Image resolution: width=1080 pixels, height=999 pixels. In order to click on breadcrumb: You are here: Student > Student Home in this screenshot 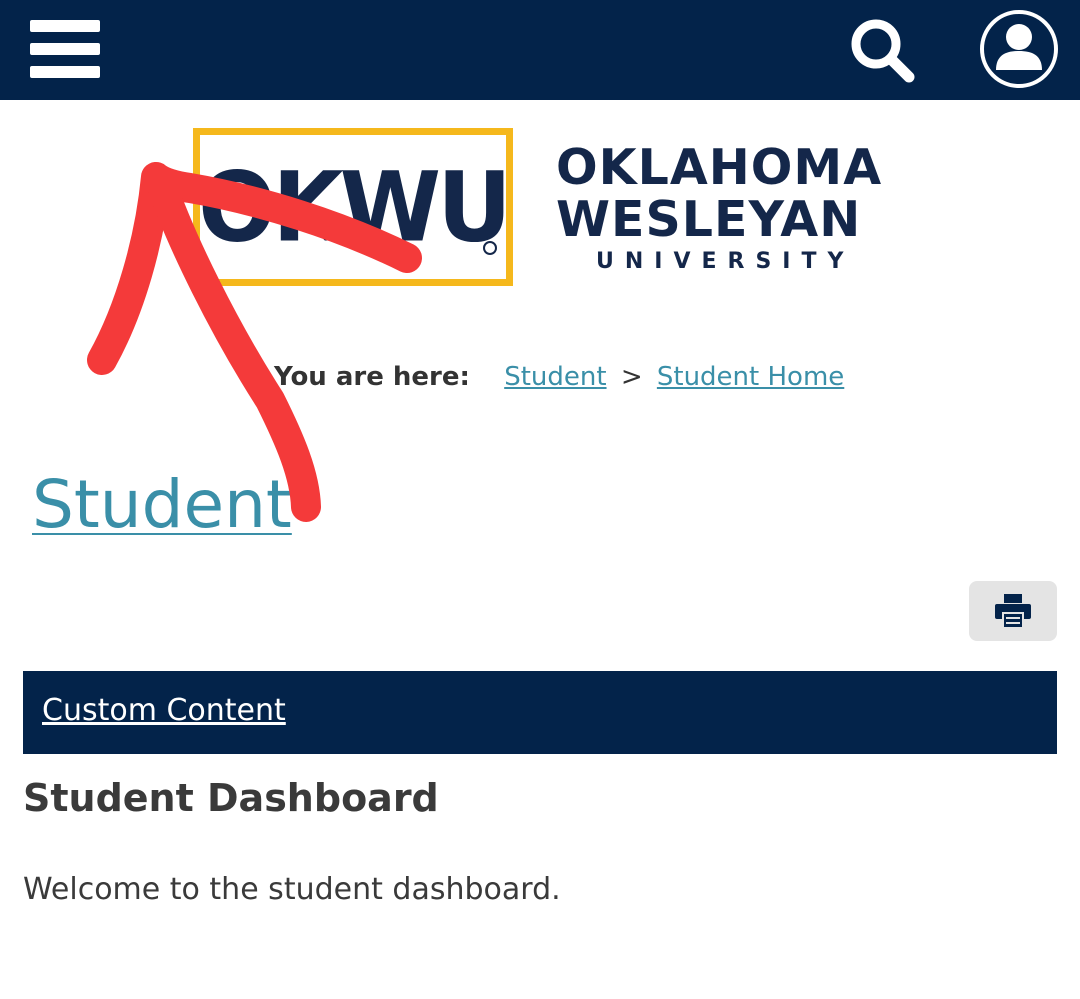, I will do `click(559, 377)`.